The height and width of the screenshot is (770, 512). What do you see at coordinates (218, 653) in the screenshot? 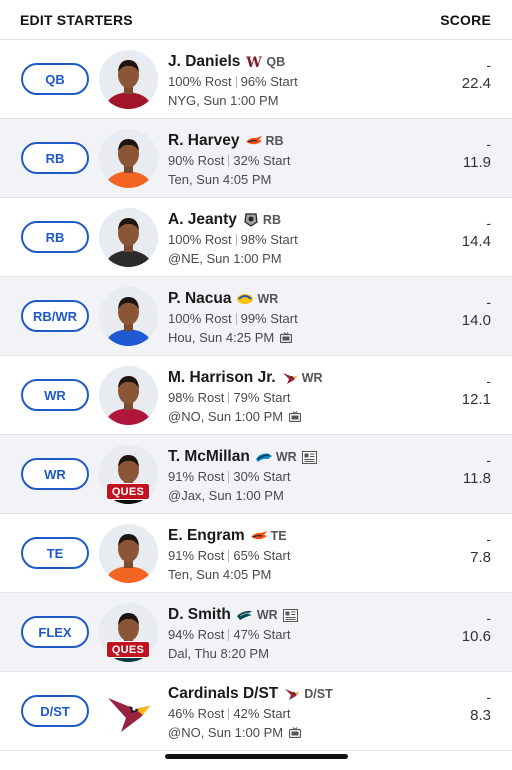
I see `game-info: Dal, Thu 8:20 PM` at bounding box center [218, 653].